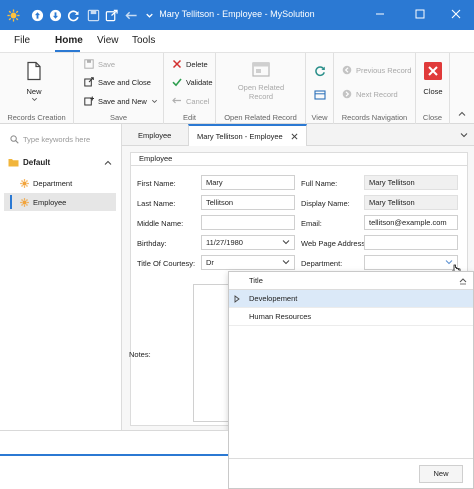  I want to click on new-button: New, so click(34, 82).